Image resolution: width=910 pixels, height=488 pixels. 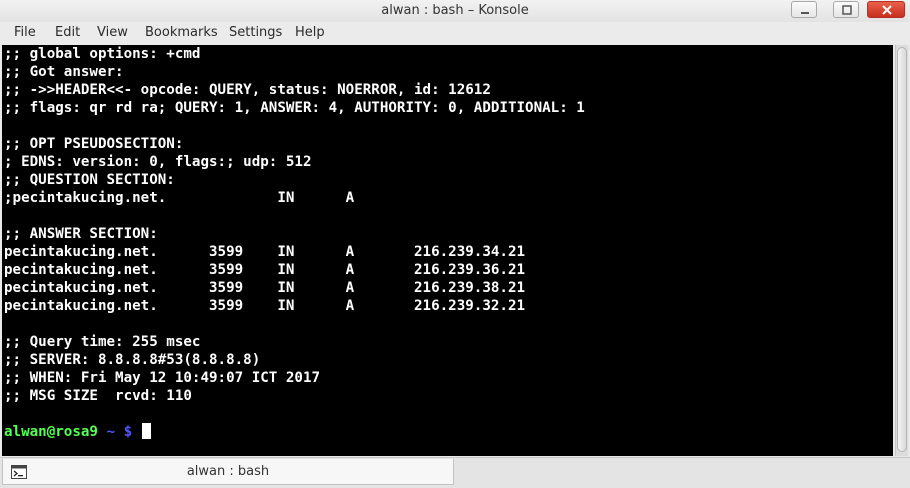 I want to click on title-bar: alwan : bash – Konsole, so click(x=455, y=11).